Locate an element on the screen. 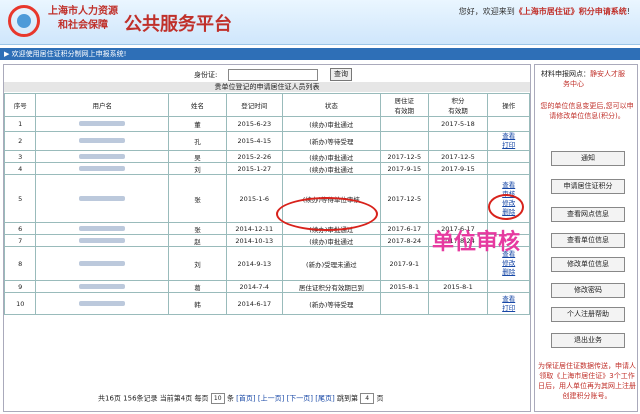 The height and width of the screenshot is (414, 640). table-row: 4 刘 2015-1-27 (续办)审批通过 2017-9-15 2017-9-15 is located at coordinates (266, 168).